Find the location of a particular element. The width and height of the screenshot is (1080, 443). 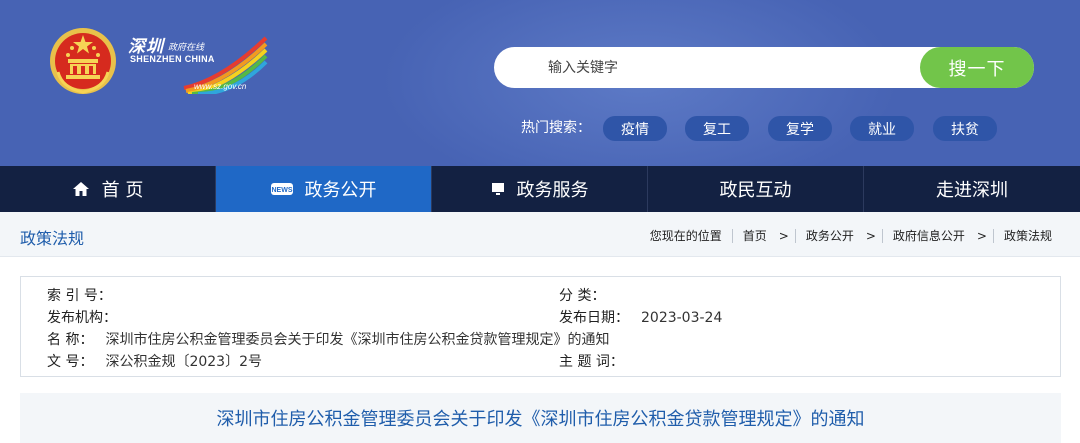

logo-url-text: www.sz.gov.cn is located at coordinates (220, 86).